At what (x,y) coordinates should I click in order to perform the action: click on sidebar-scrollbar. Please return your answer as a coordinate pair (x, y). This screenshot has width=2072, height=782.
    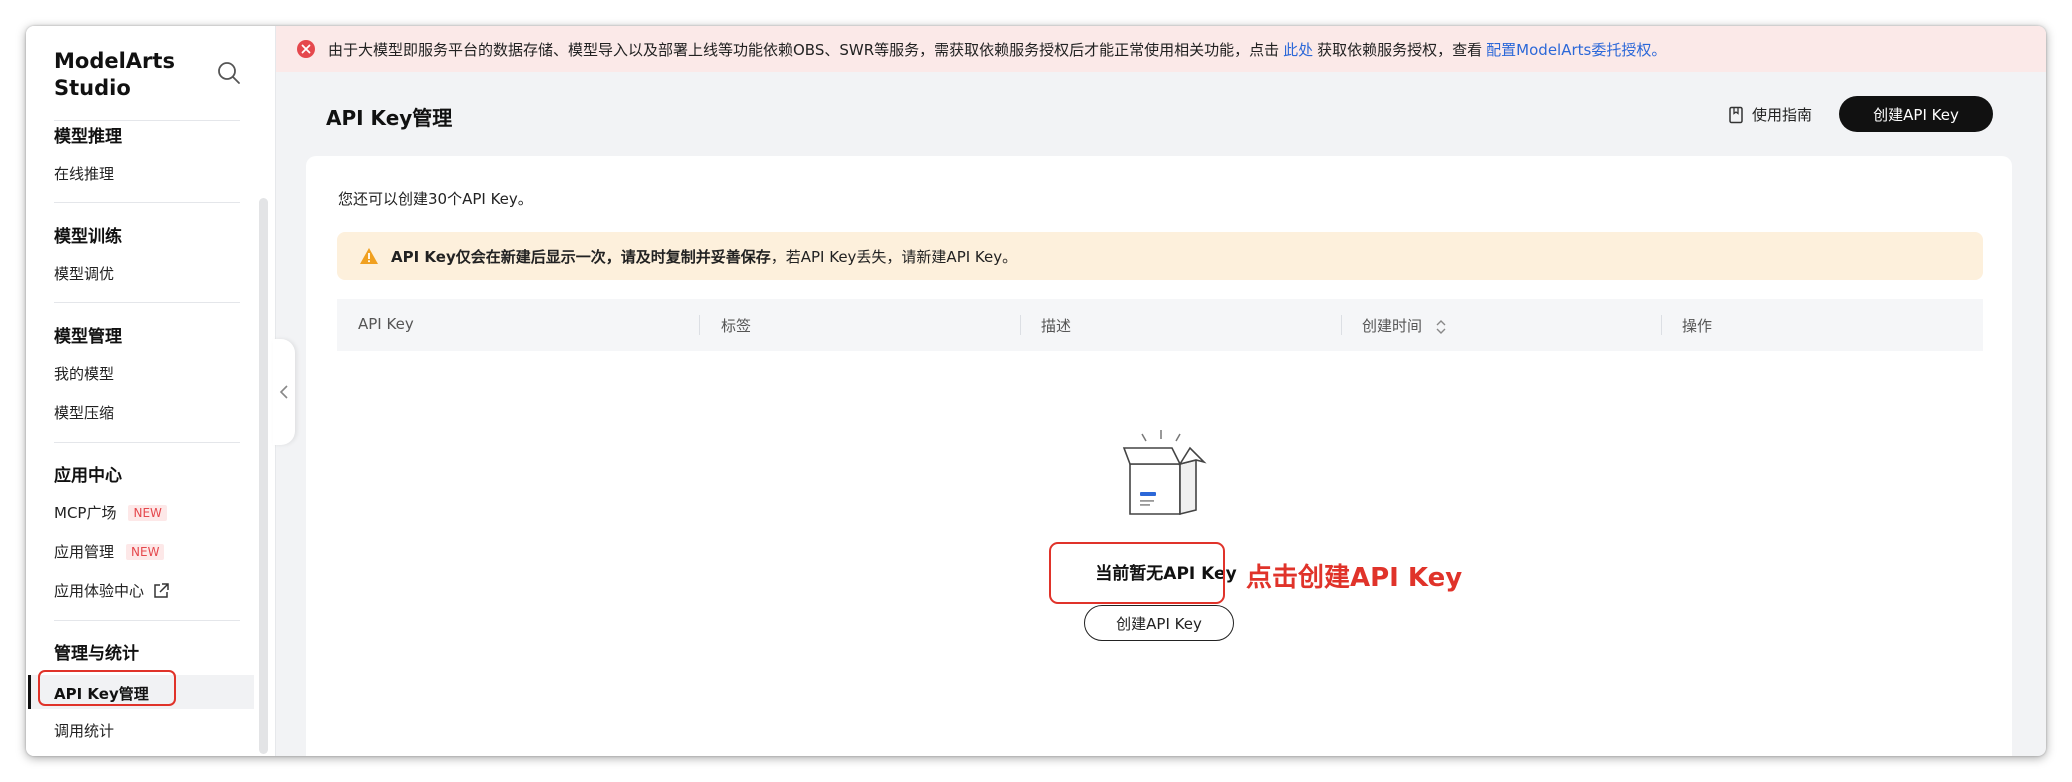
    Looking at the image, I should click on (263, 476).